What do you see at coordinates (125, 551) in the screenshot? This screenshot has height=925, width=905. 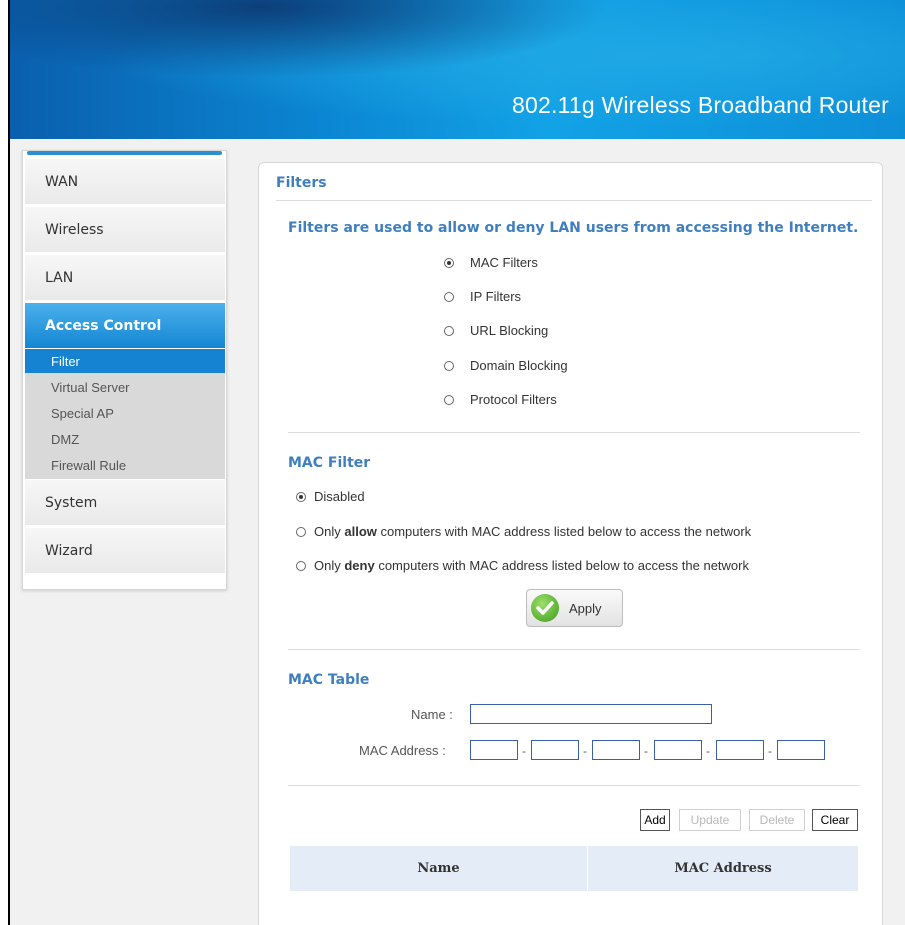 I see `sidebar-item-wizard: Wizard` at bounding box center [125, 551].